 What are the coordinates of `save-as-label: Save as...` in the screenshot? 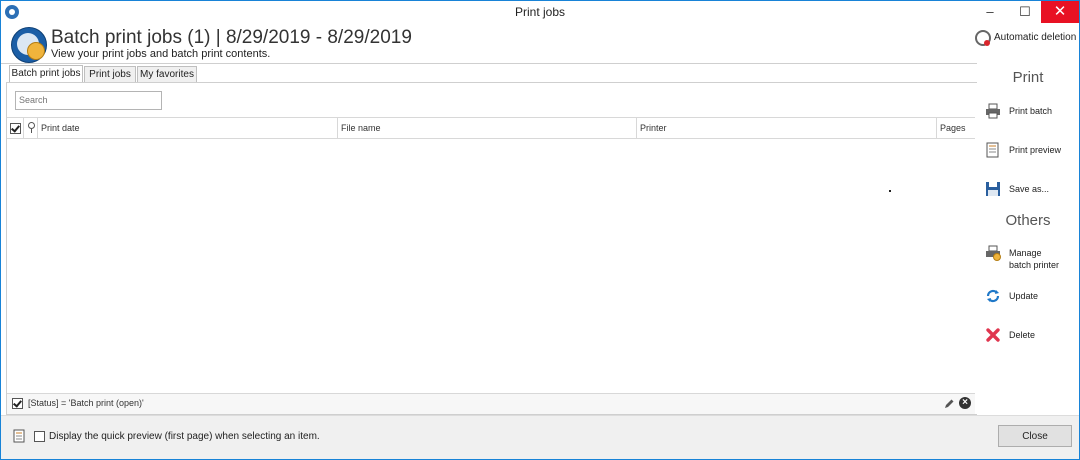 It's located at (1029, 189).